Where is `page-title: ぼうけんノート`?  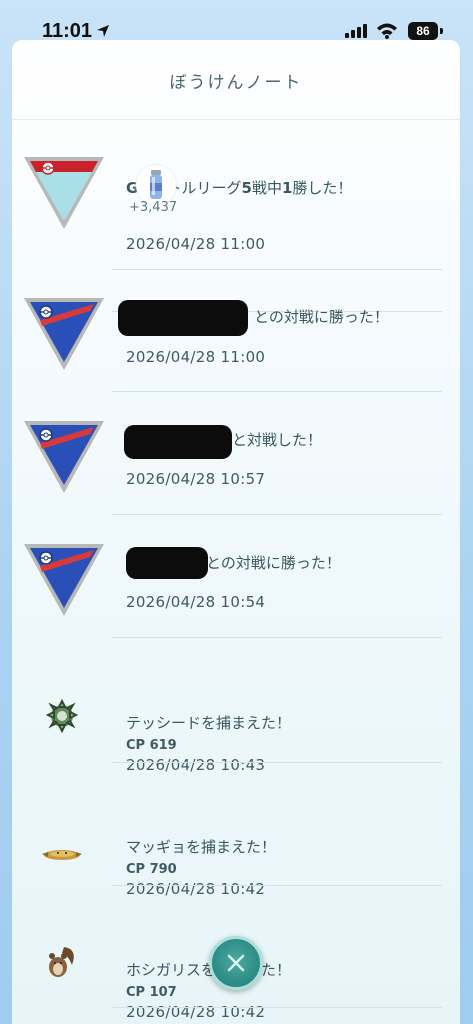 page-title: ぼうけんノート is located at coordinates (236, 83).